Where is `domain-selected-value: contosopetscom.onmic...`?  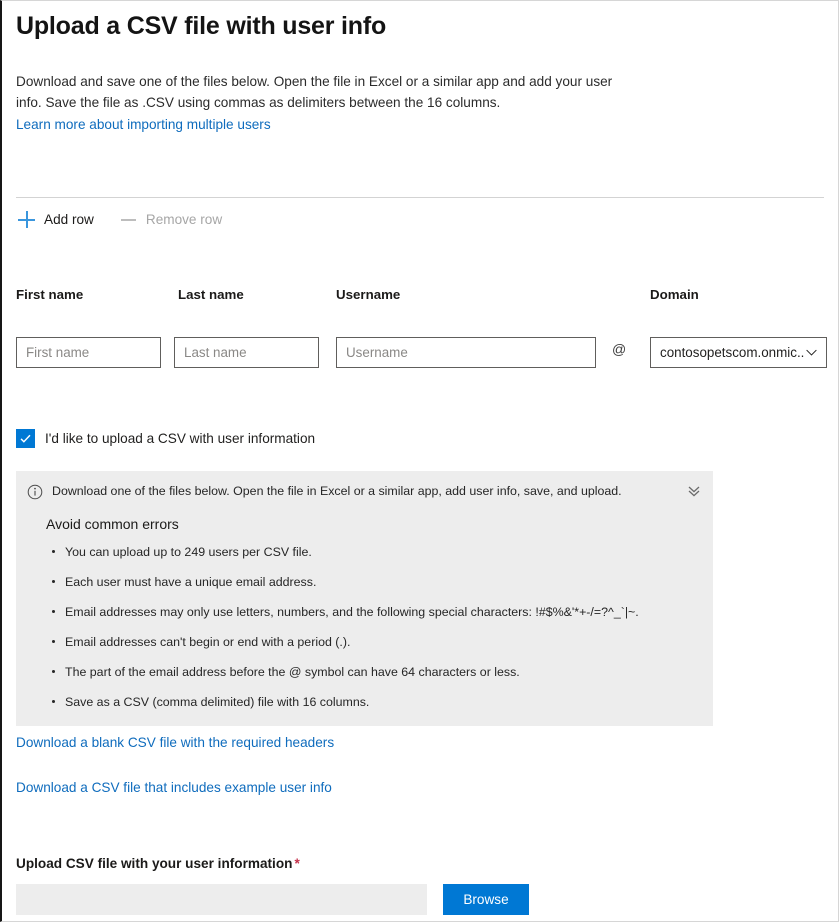
domain-selected-value: contosopetscom.onmic... is located at coordinates (732, 352).